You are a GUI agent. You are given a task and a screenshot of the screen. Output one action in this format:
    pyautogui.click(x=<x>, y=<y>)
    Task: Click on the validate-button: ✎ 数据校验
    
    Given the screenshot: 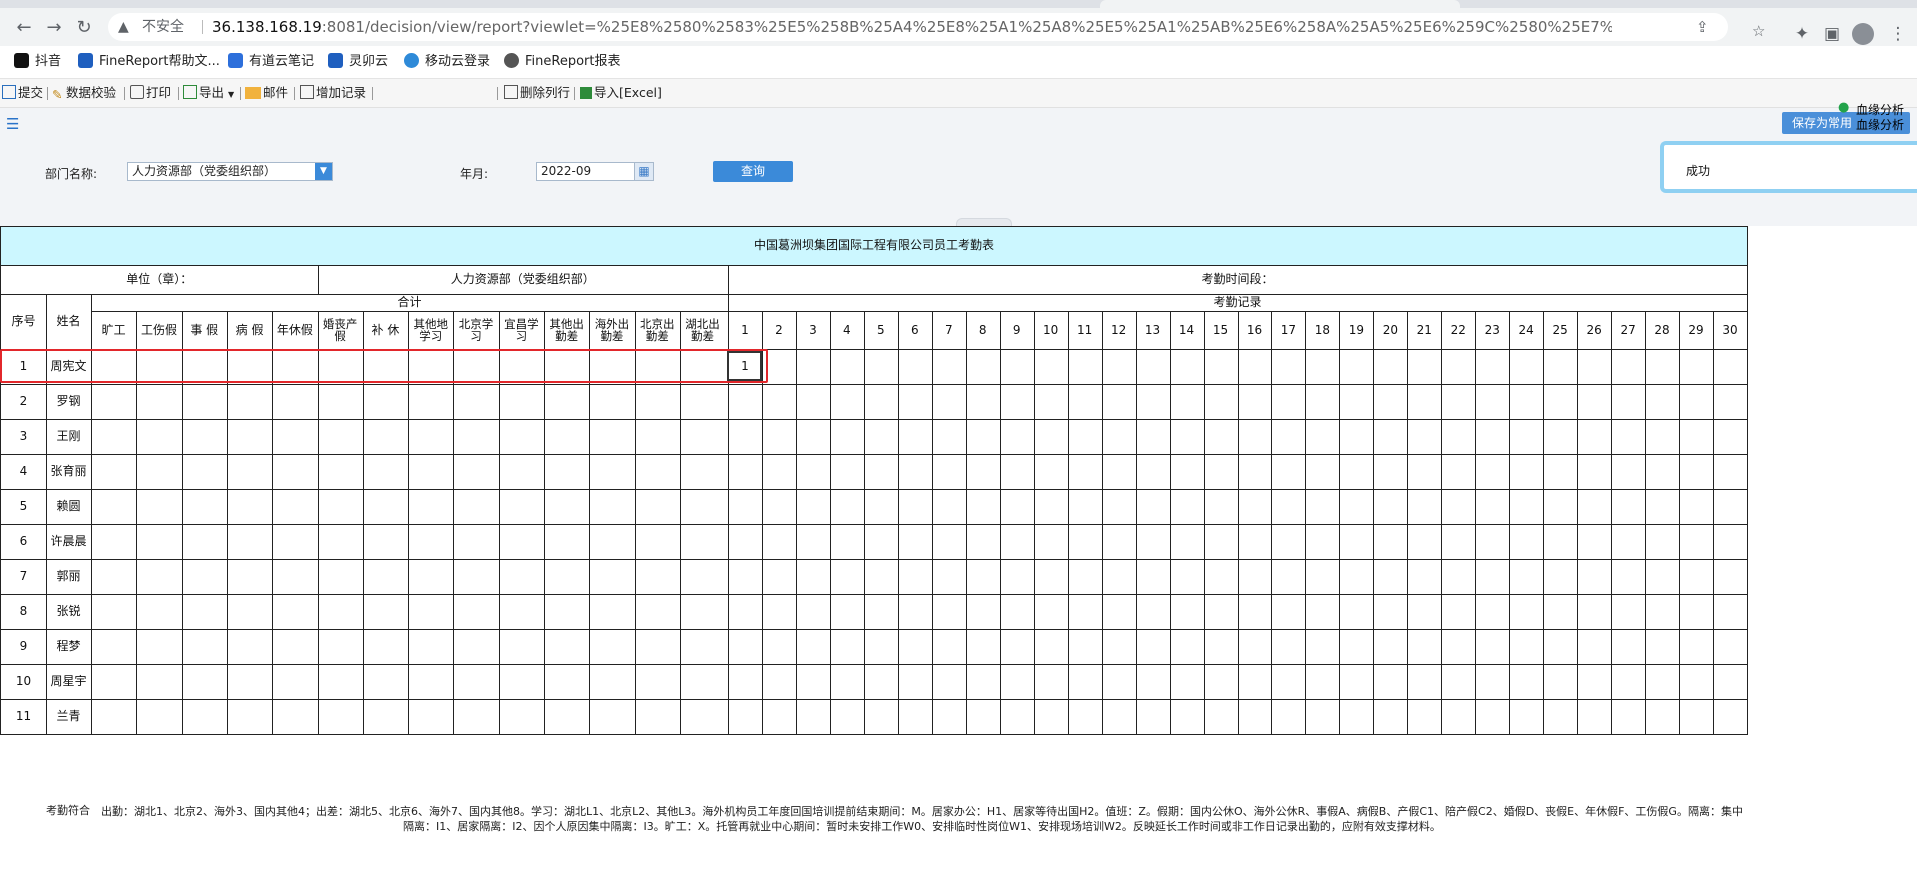 What is the action you would take?
    pyautogui.click(x=84, y=93)
    